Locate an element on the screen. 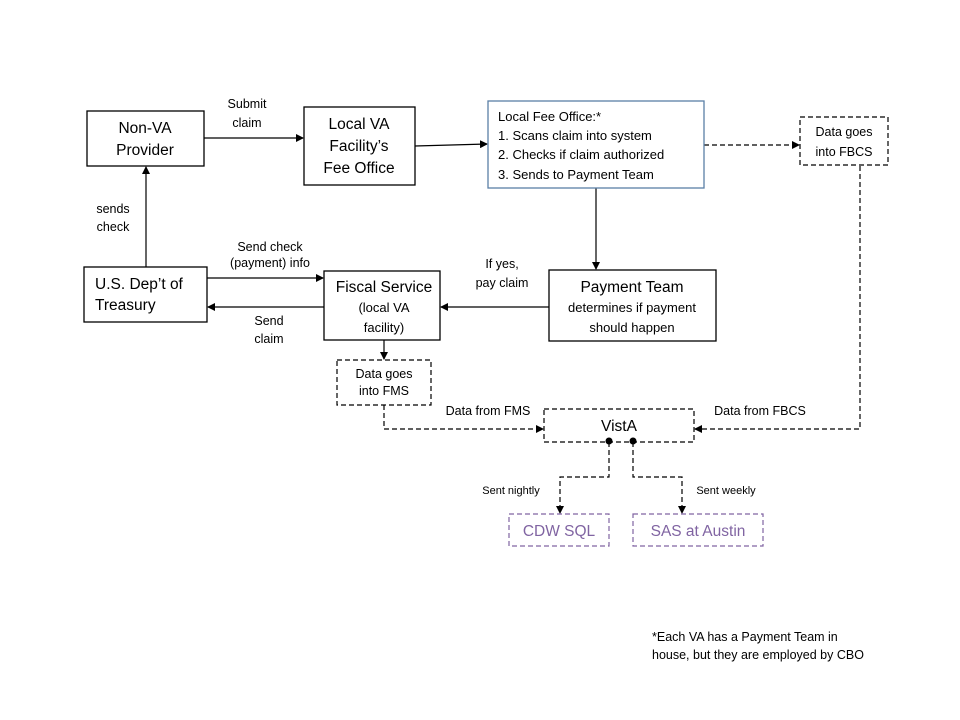  node-label: determines if payment is located at coordinates (632, 307).